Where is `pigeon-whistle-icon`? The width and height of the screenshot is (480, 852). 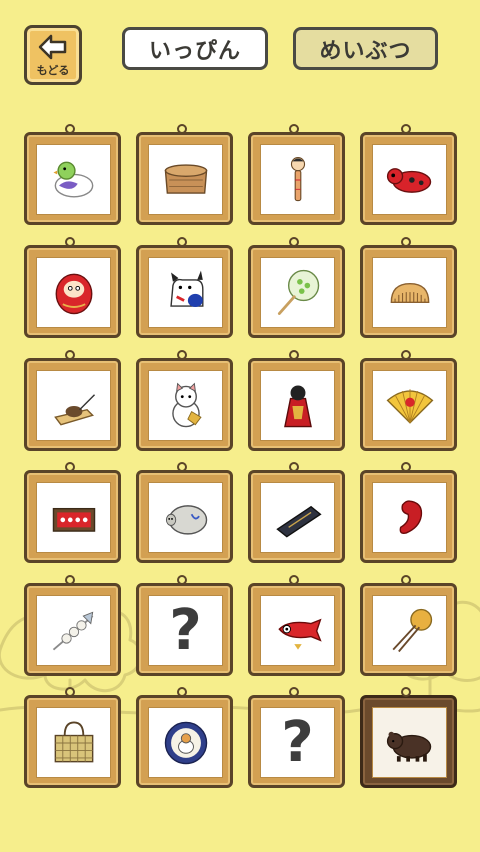 pigeon-whistle-icon is located at coordinates (72, 179).